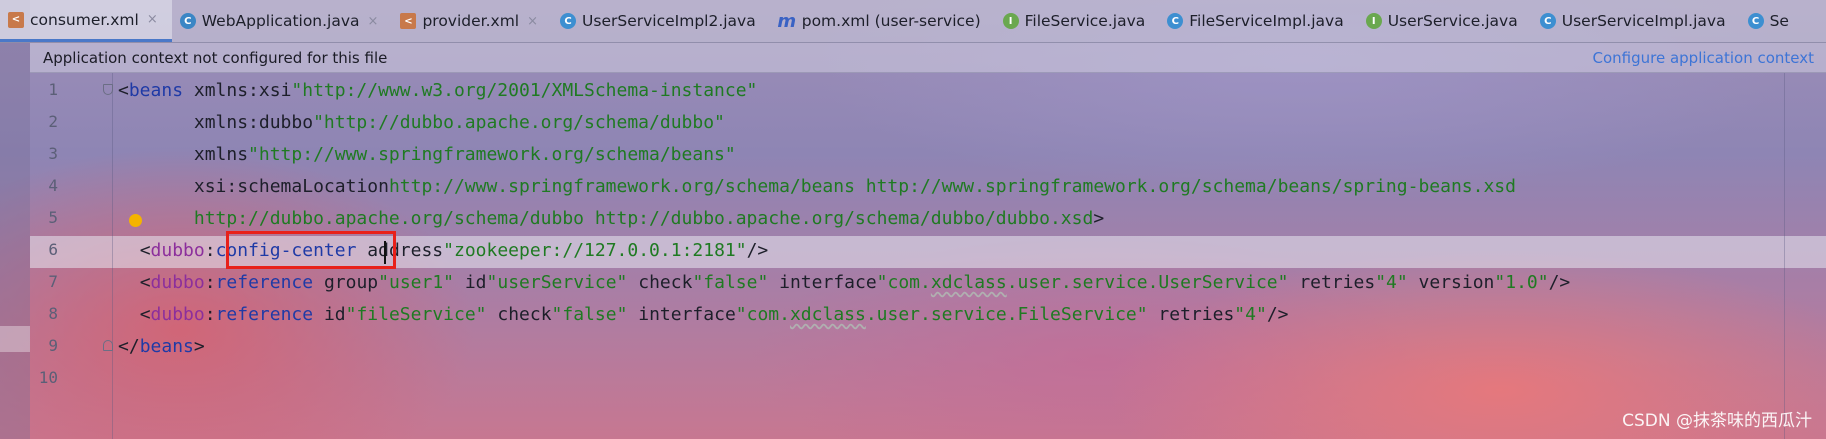 The width and height of the screenshot is (1826, 439). I want to click on line-number: 1, so click(53, 89).